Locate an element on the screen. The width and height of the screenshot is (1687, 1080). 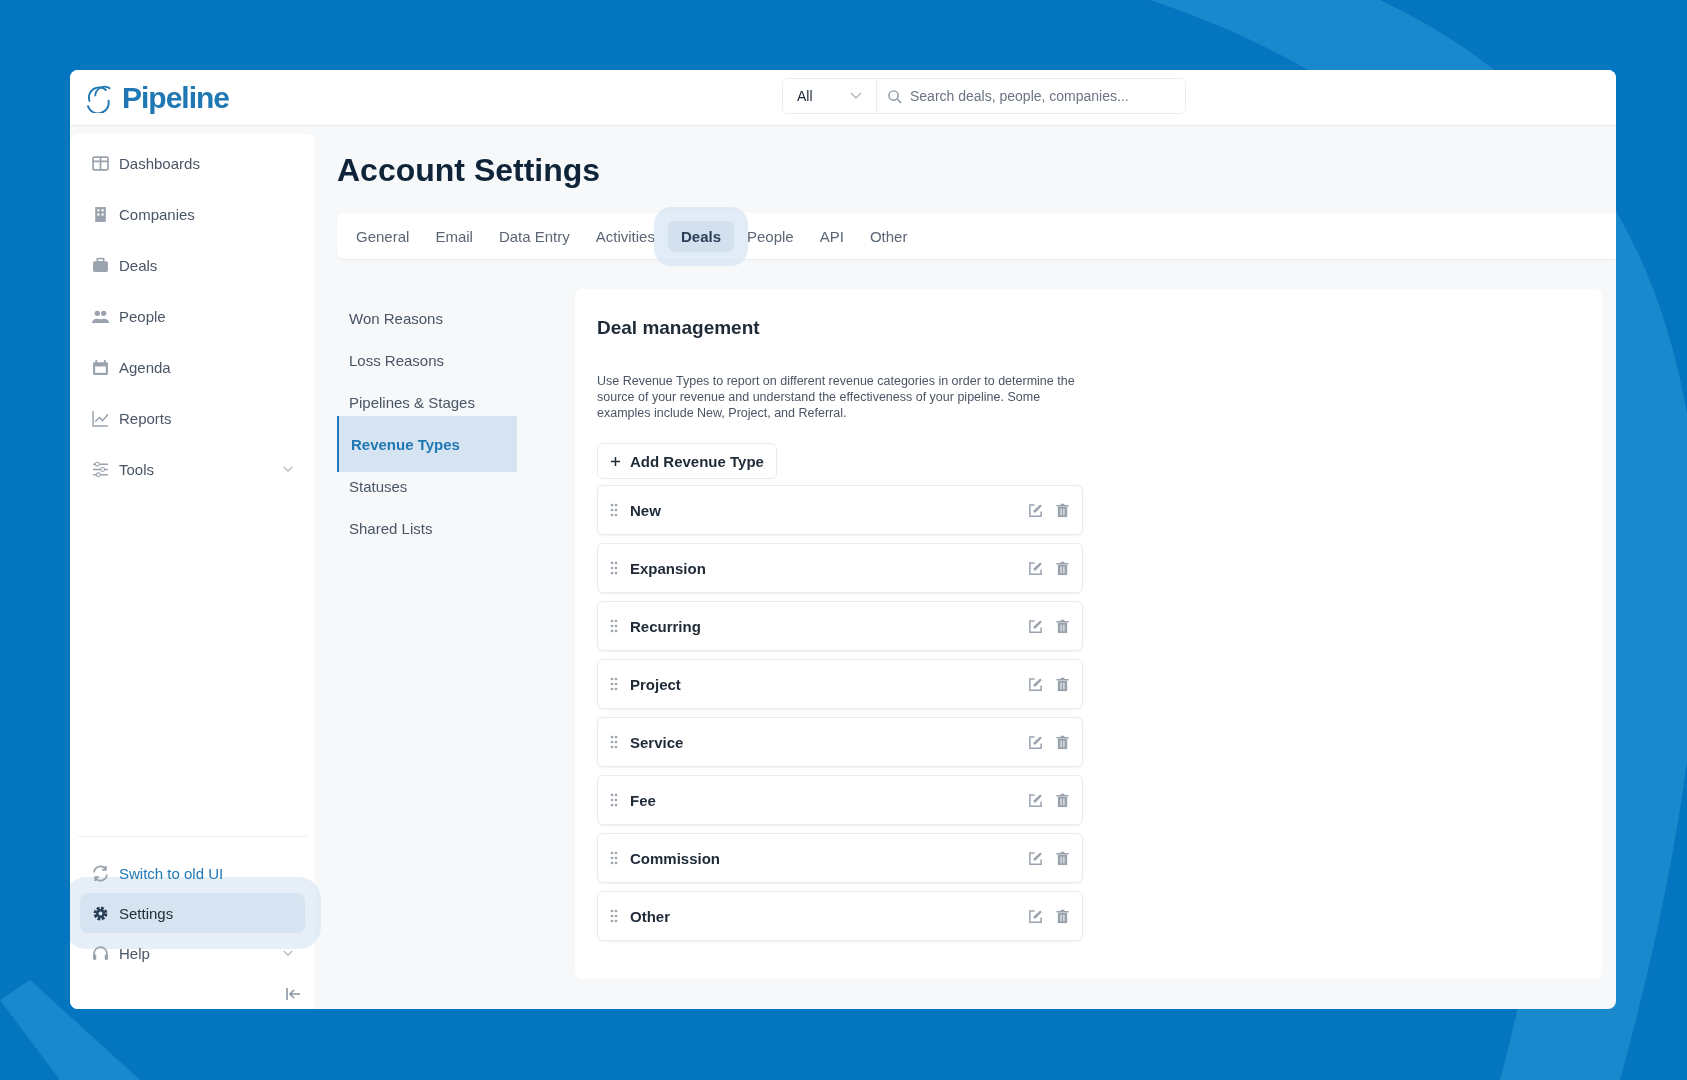
switch-ui-link: Switch to old UI is located at coordinates (192, 873).